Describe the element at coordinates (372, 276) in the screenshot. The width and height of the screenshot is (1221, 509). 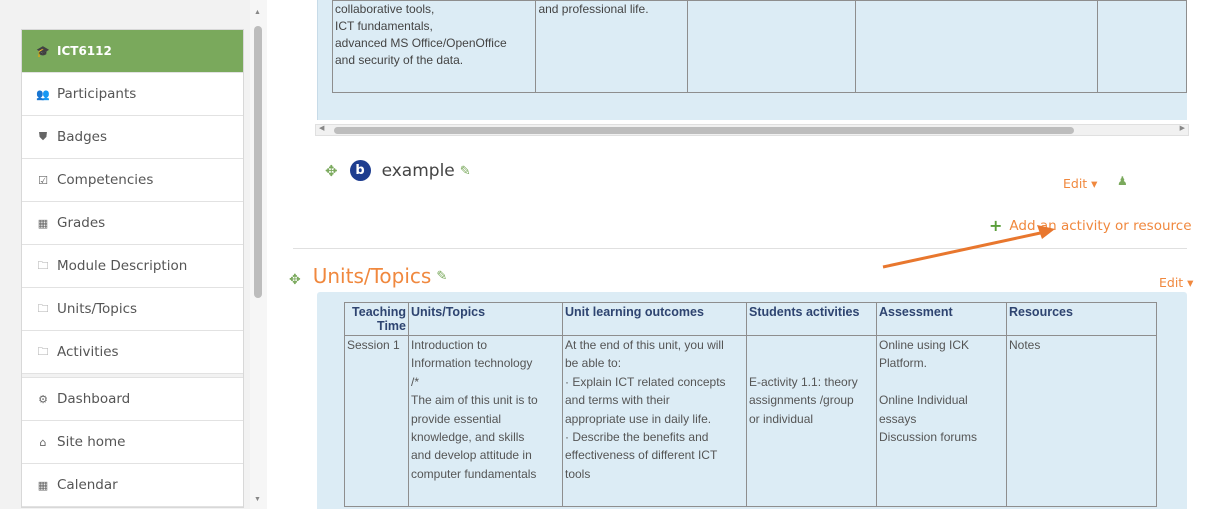
I see `section-title: Units/Topics` at that location.